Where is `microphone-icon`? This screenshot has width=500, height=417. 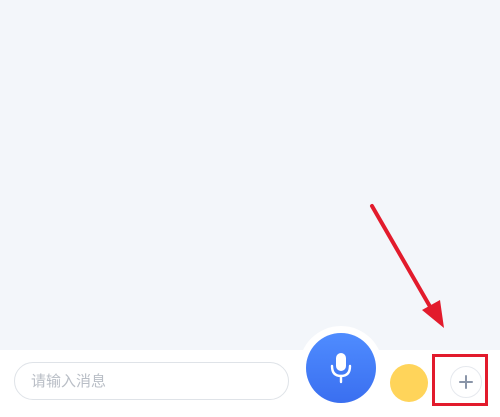 microphone-icon is located at coordinates (341, 368).